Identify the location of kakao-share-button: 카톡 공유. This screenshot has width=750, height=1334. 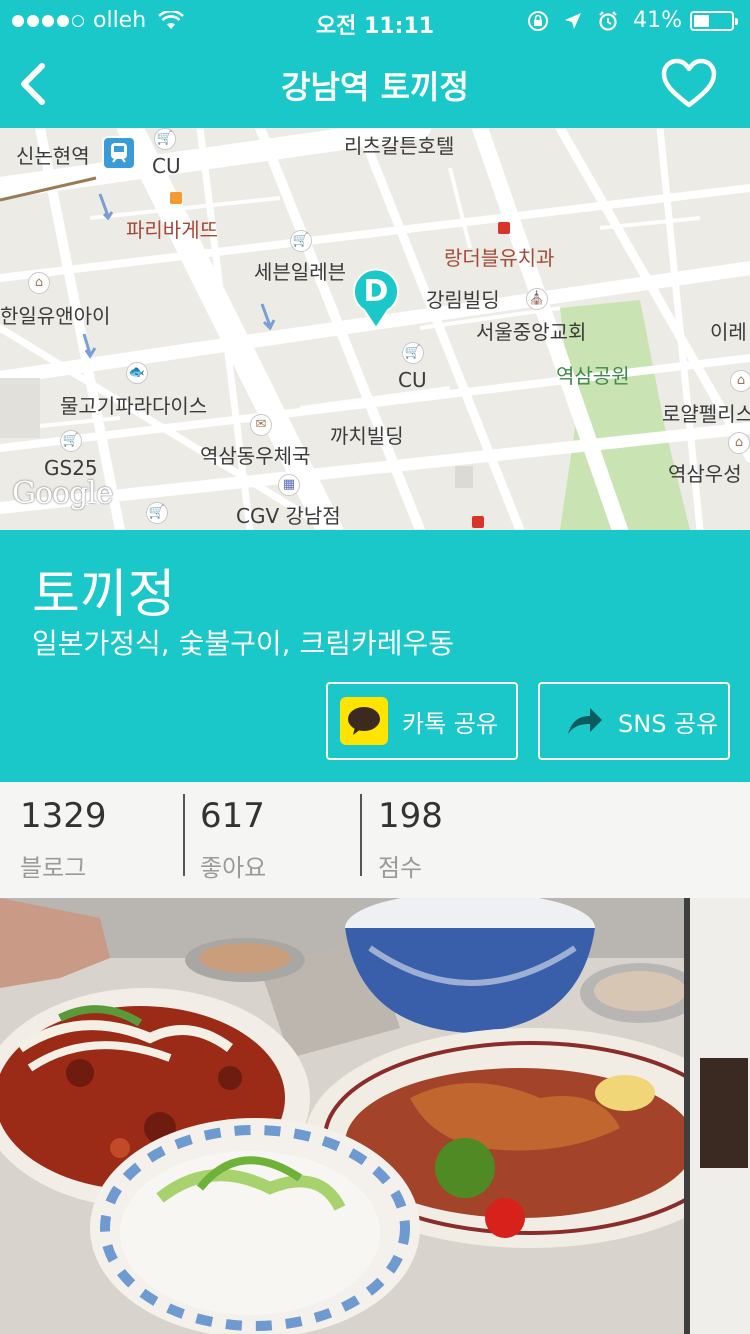
(422, 721).